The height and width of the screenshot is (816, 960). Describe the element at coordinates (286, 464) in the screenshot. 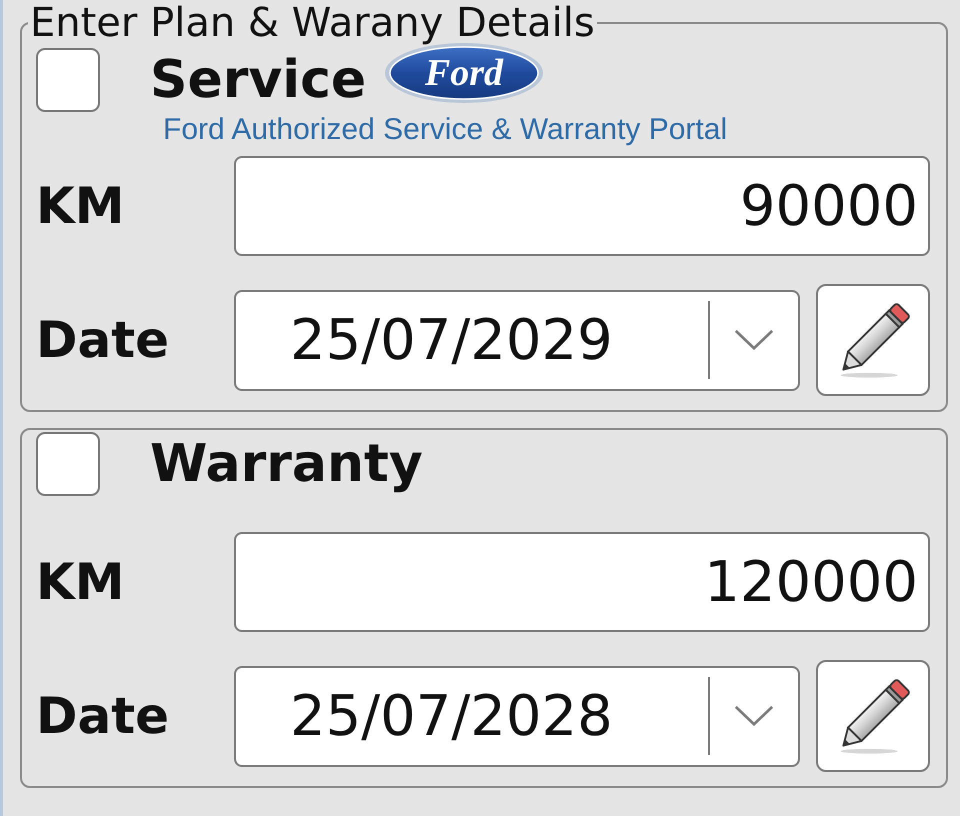

I see `section-title: Warranty` at that location.